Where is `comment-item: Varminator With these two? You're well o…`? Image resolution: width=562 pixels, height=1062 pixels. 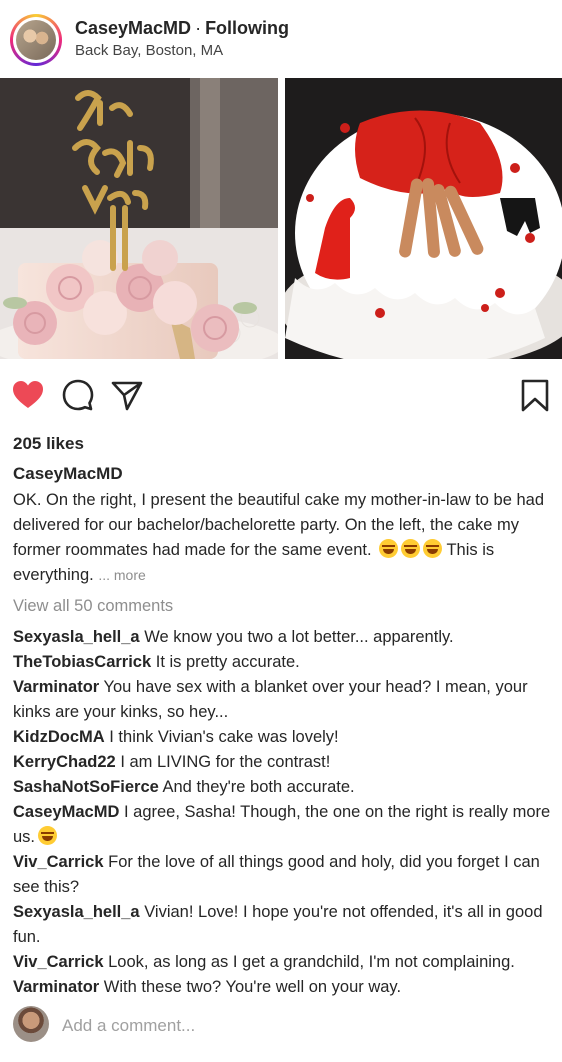
comment-item: Varminator With these two? You're well o… is located at coordinates (283, 987).